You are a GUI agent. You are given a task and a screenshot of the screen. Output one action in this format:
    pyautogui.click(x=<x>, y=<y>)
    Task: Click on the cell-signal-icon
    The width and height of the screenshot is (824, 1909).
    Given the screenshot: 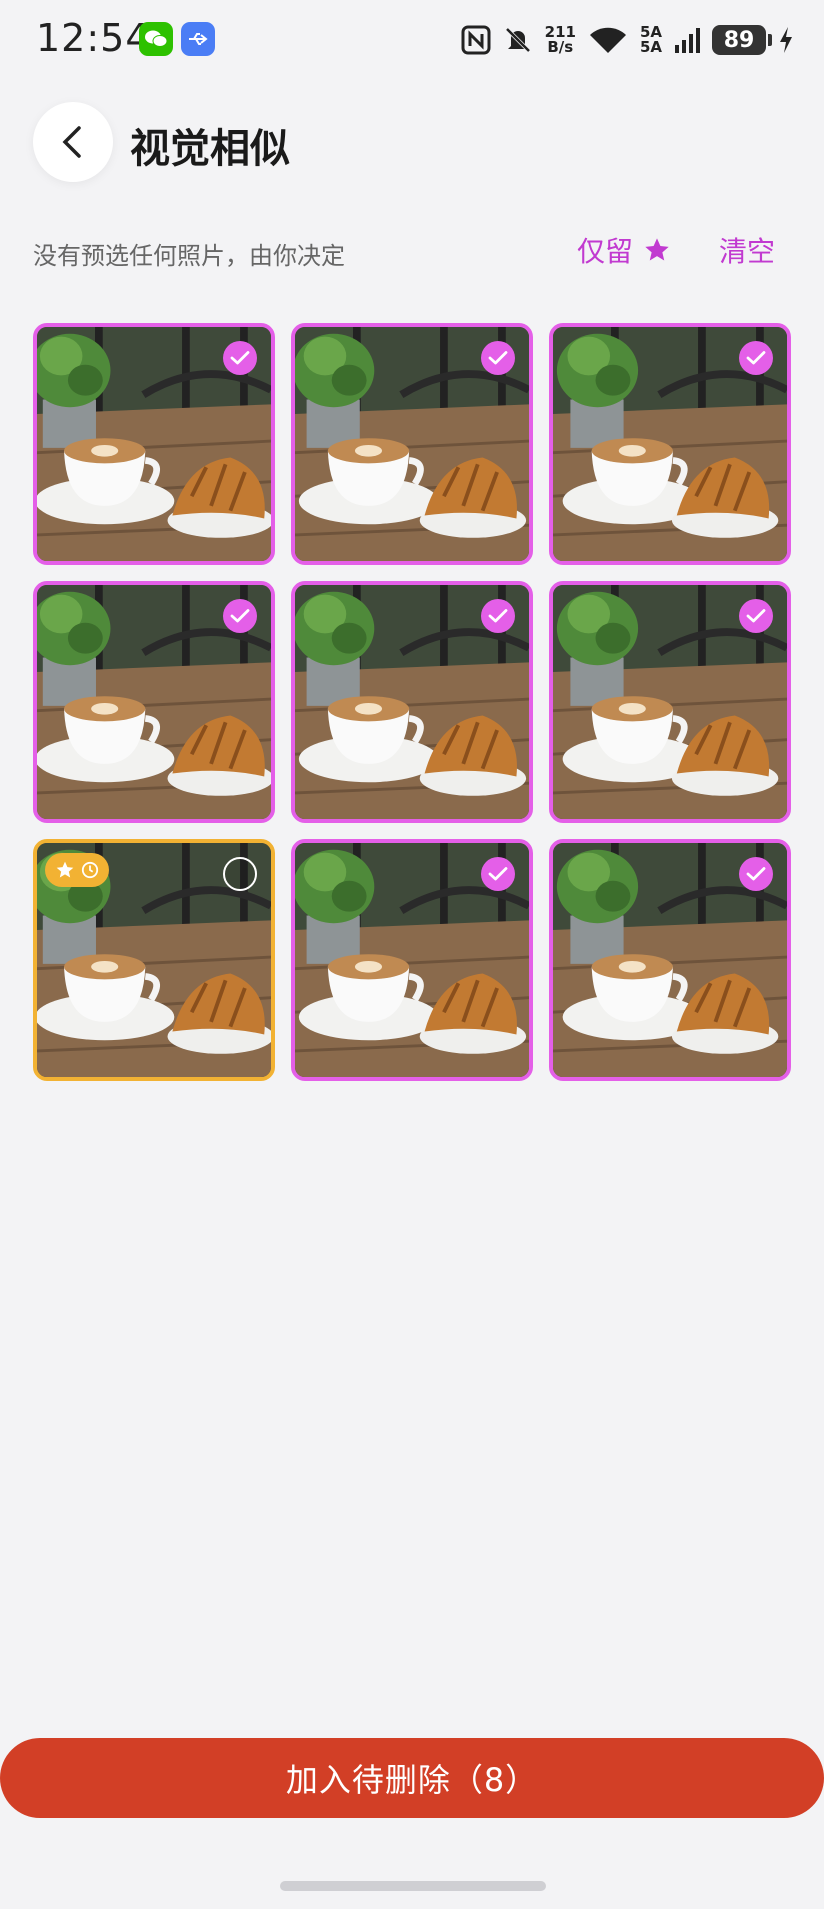 What is the action you would take?
    pyautogui.click(x=687, y=40)
    